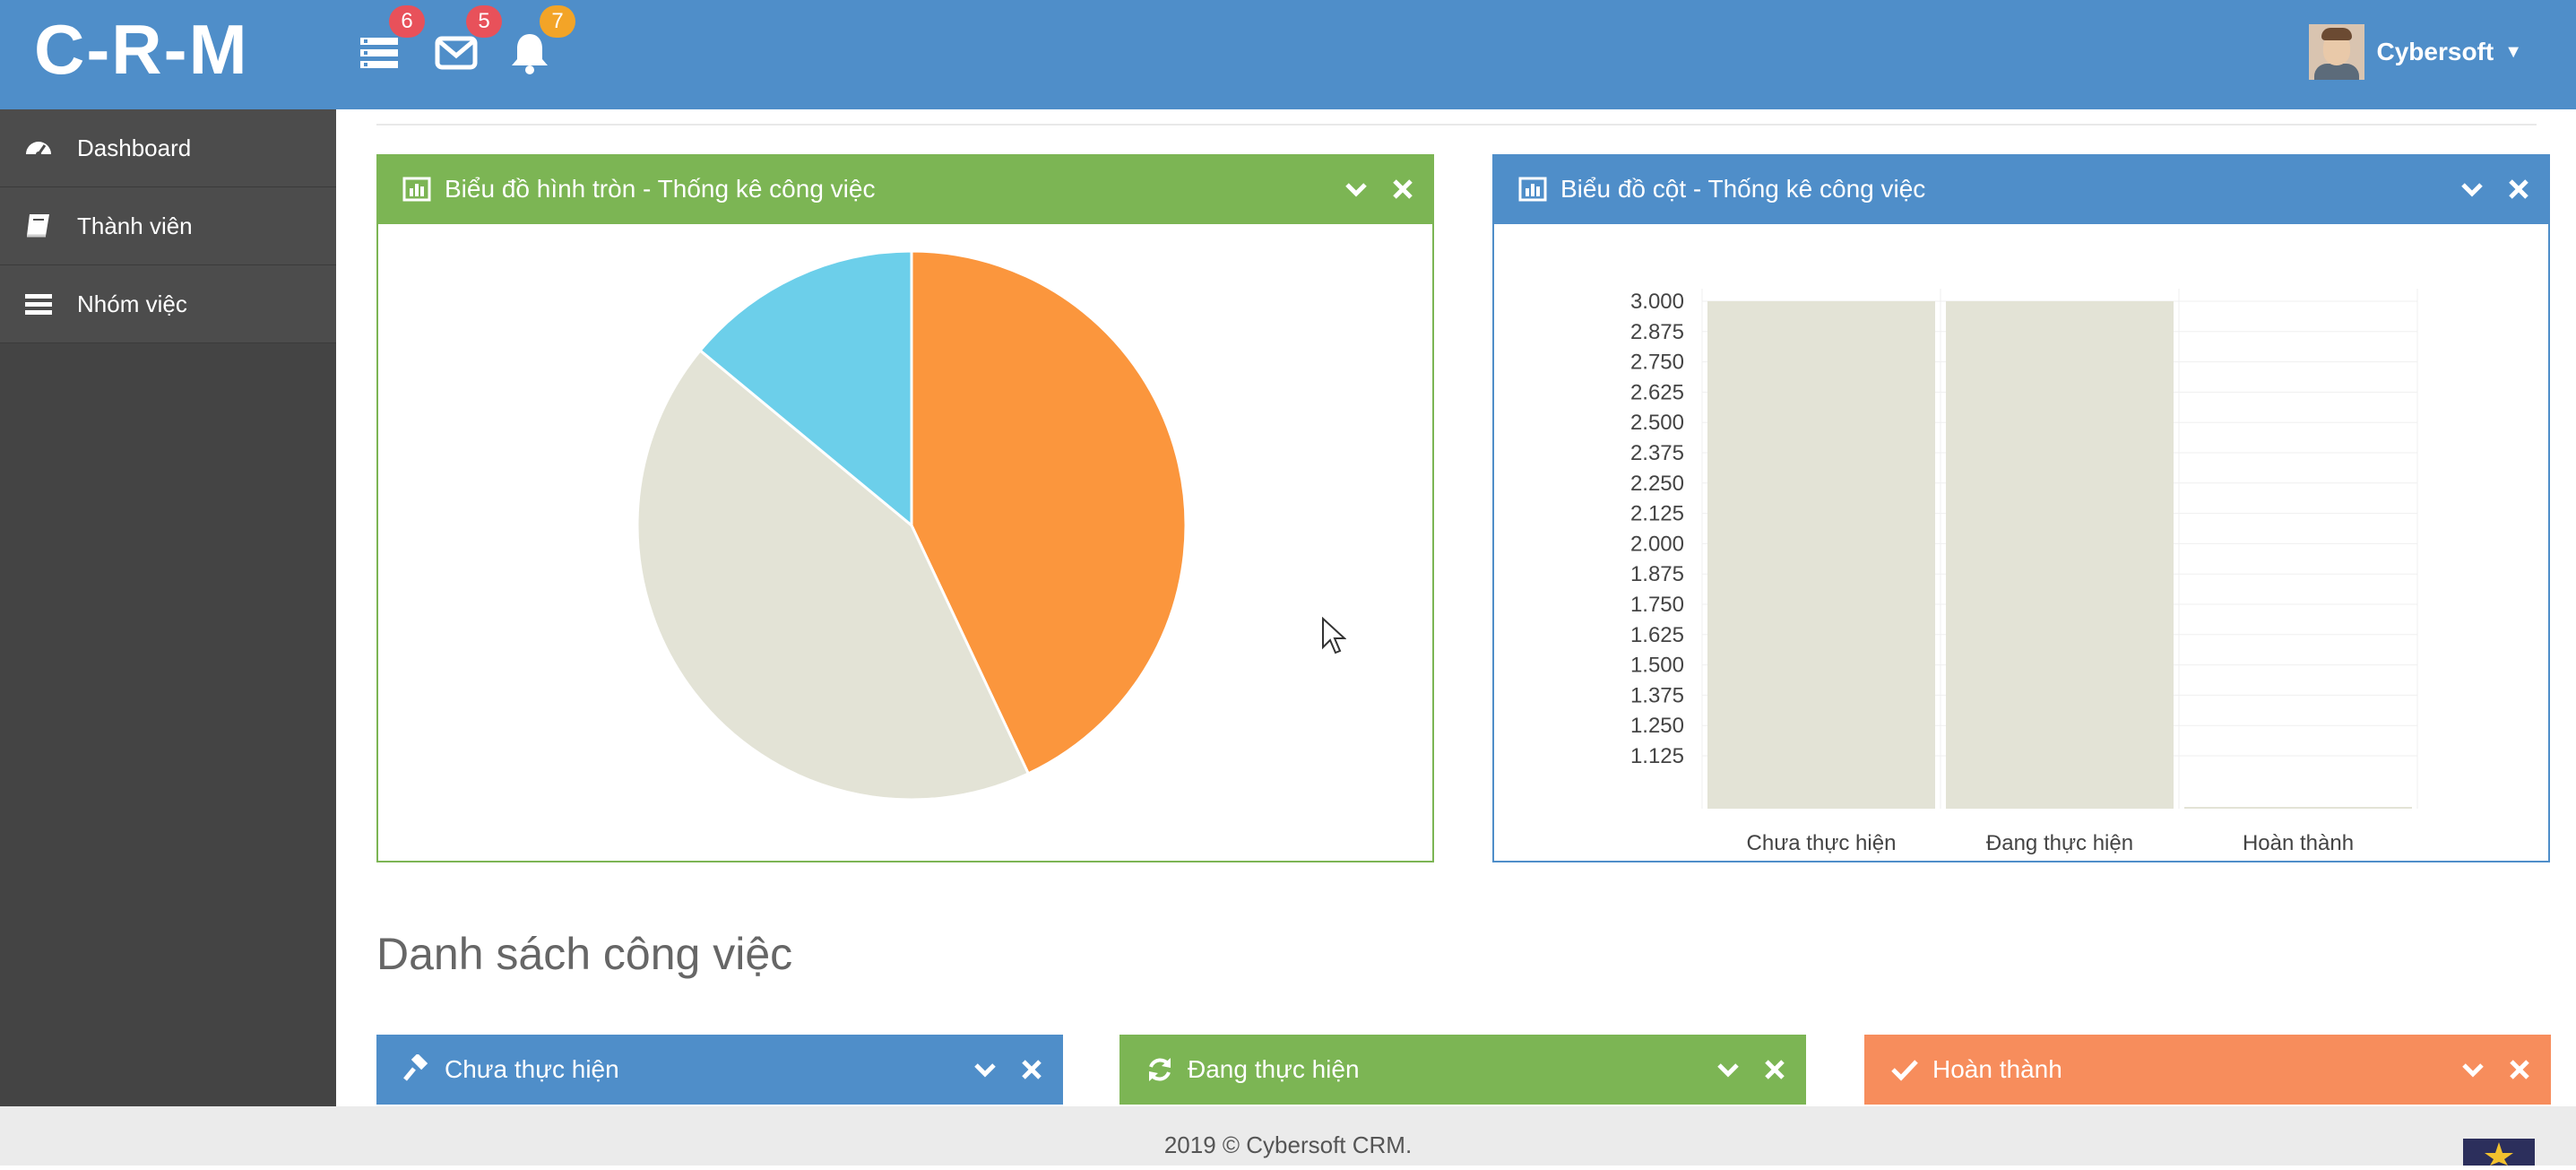 The height and width of the screenshot is (1170, 2576). What do you see at coordinates (132, 303) in the screenshot?
I see `sidebar-item-label: Nhóm việc` at bounding box center [132, 303].